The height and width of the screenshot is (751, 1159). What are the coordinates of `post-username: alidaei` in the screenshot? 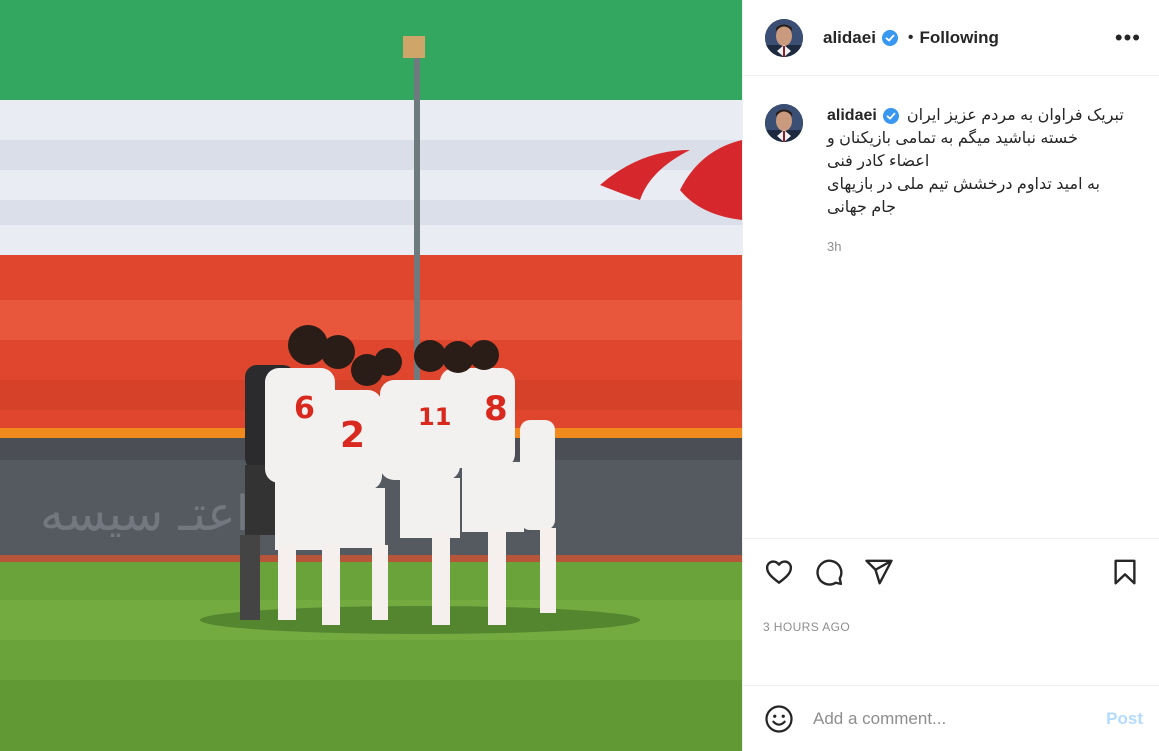 It's located at (849, 38).